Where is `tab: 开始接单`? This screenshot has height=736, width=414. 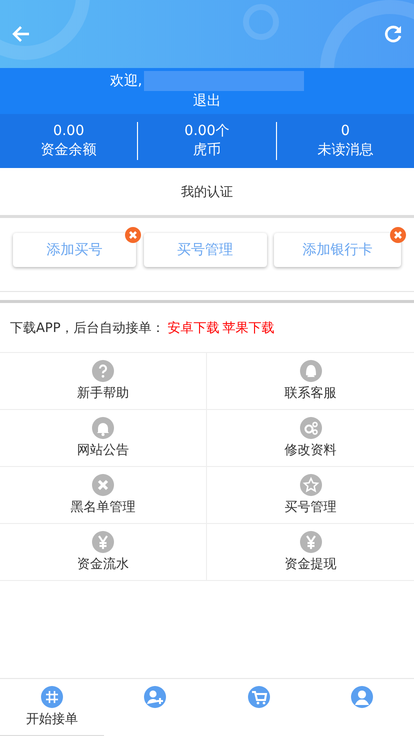
tab: 开始接单 is located at coordinates (52, 707).